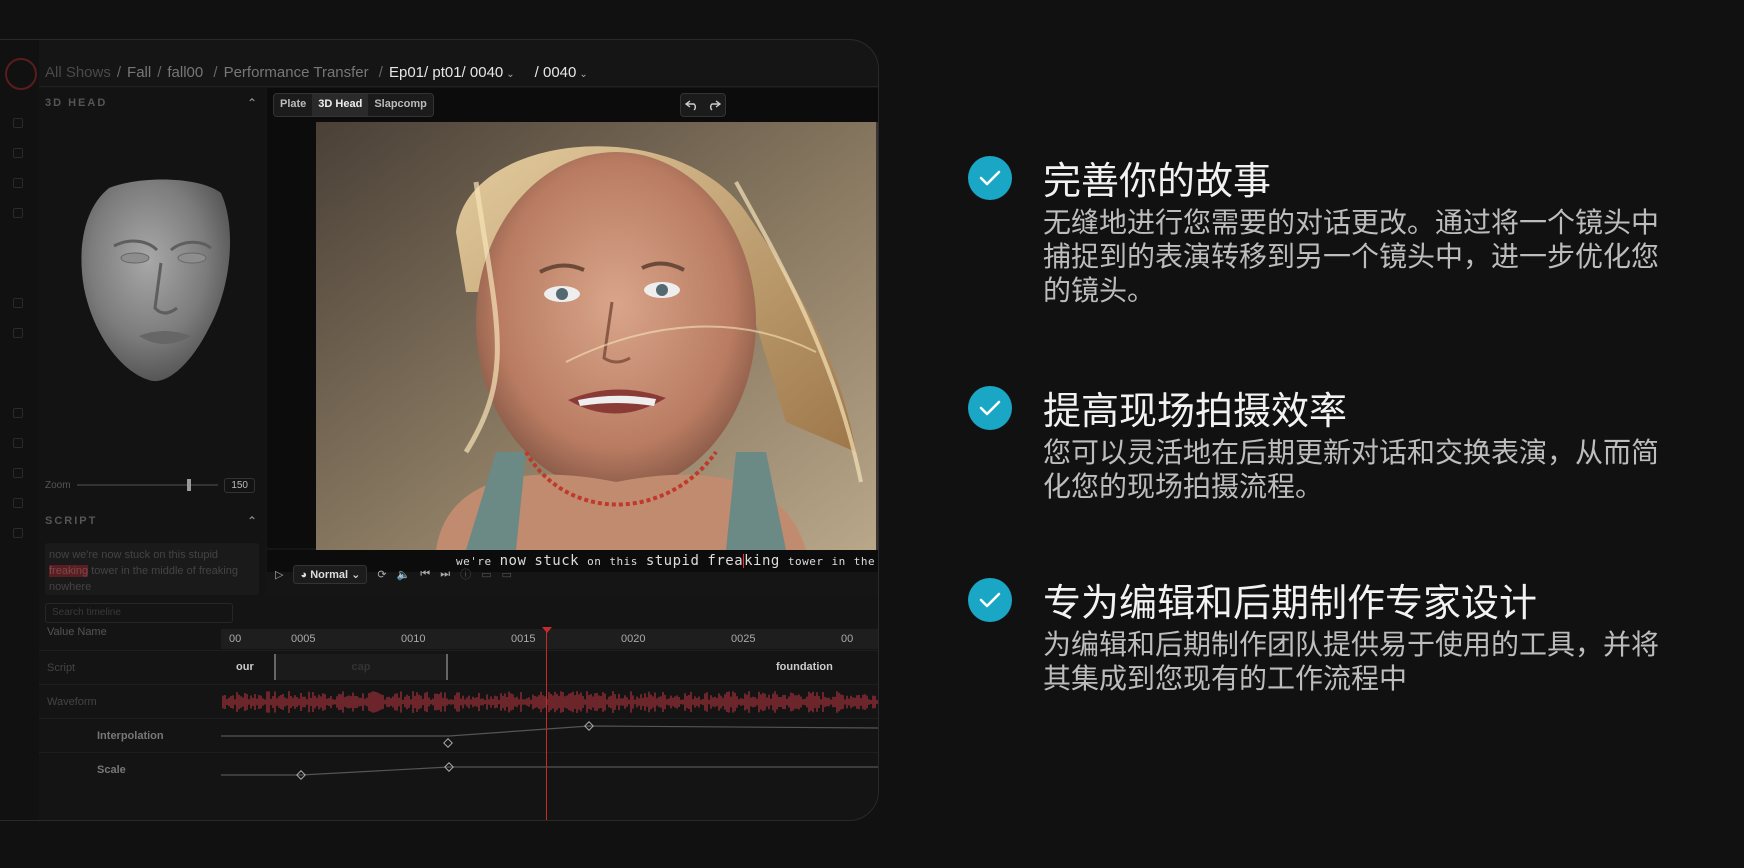 This screenshot has width=1744, height=868. I want to click on skip-back-icon: ⏮, so click(425, 574).